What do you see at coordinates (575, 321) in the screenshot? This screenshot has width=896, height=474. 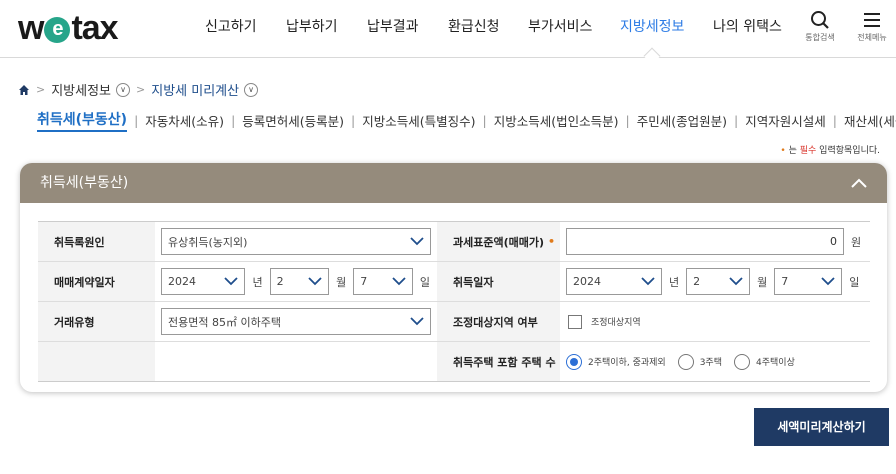 I see `adjusted-area-checkbox` at bounding box center [575, 321].